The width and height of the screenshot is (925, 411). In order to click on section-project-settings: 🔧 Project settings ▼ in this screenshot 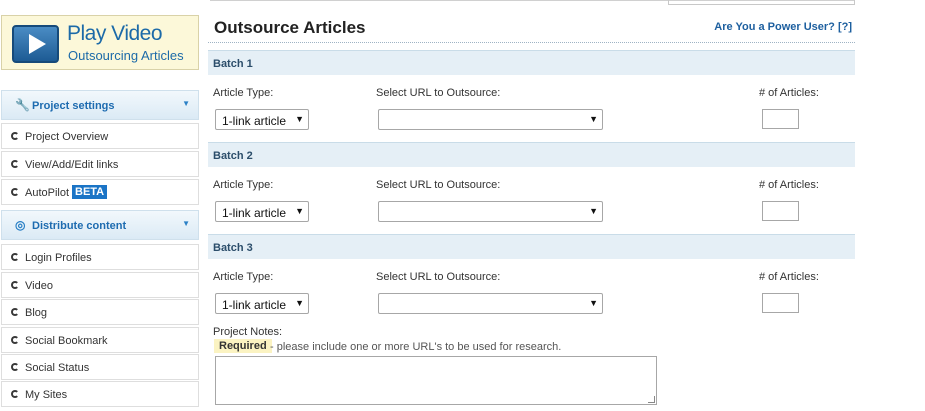, I will do `click(100, 105)`.